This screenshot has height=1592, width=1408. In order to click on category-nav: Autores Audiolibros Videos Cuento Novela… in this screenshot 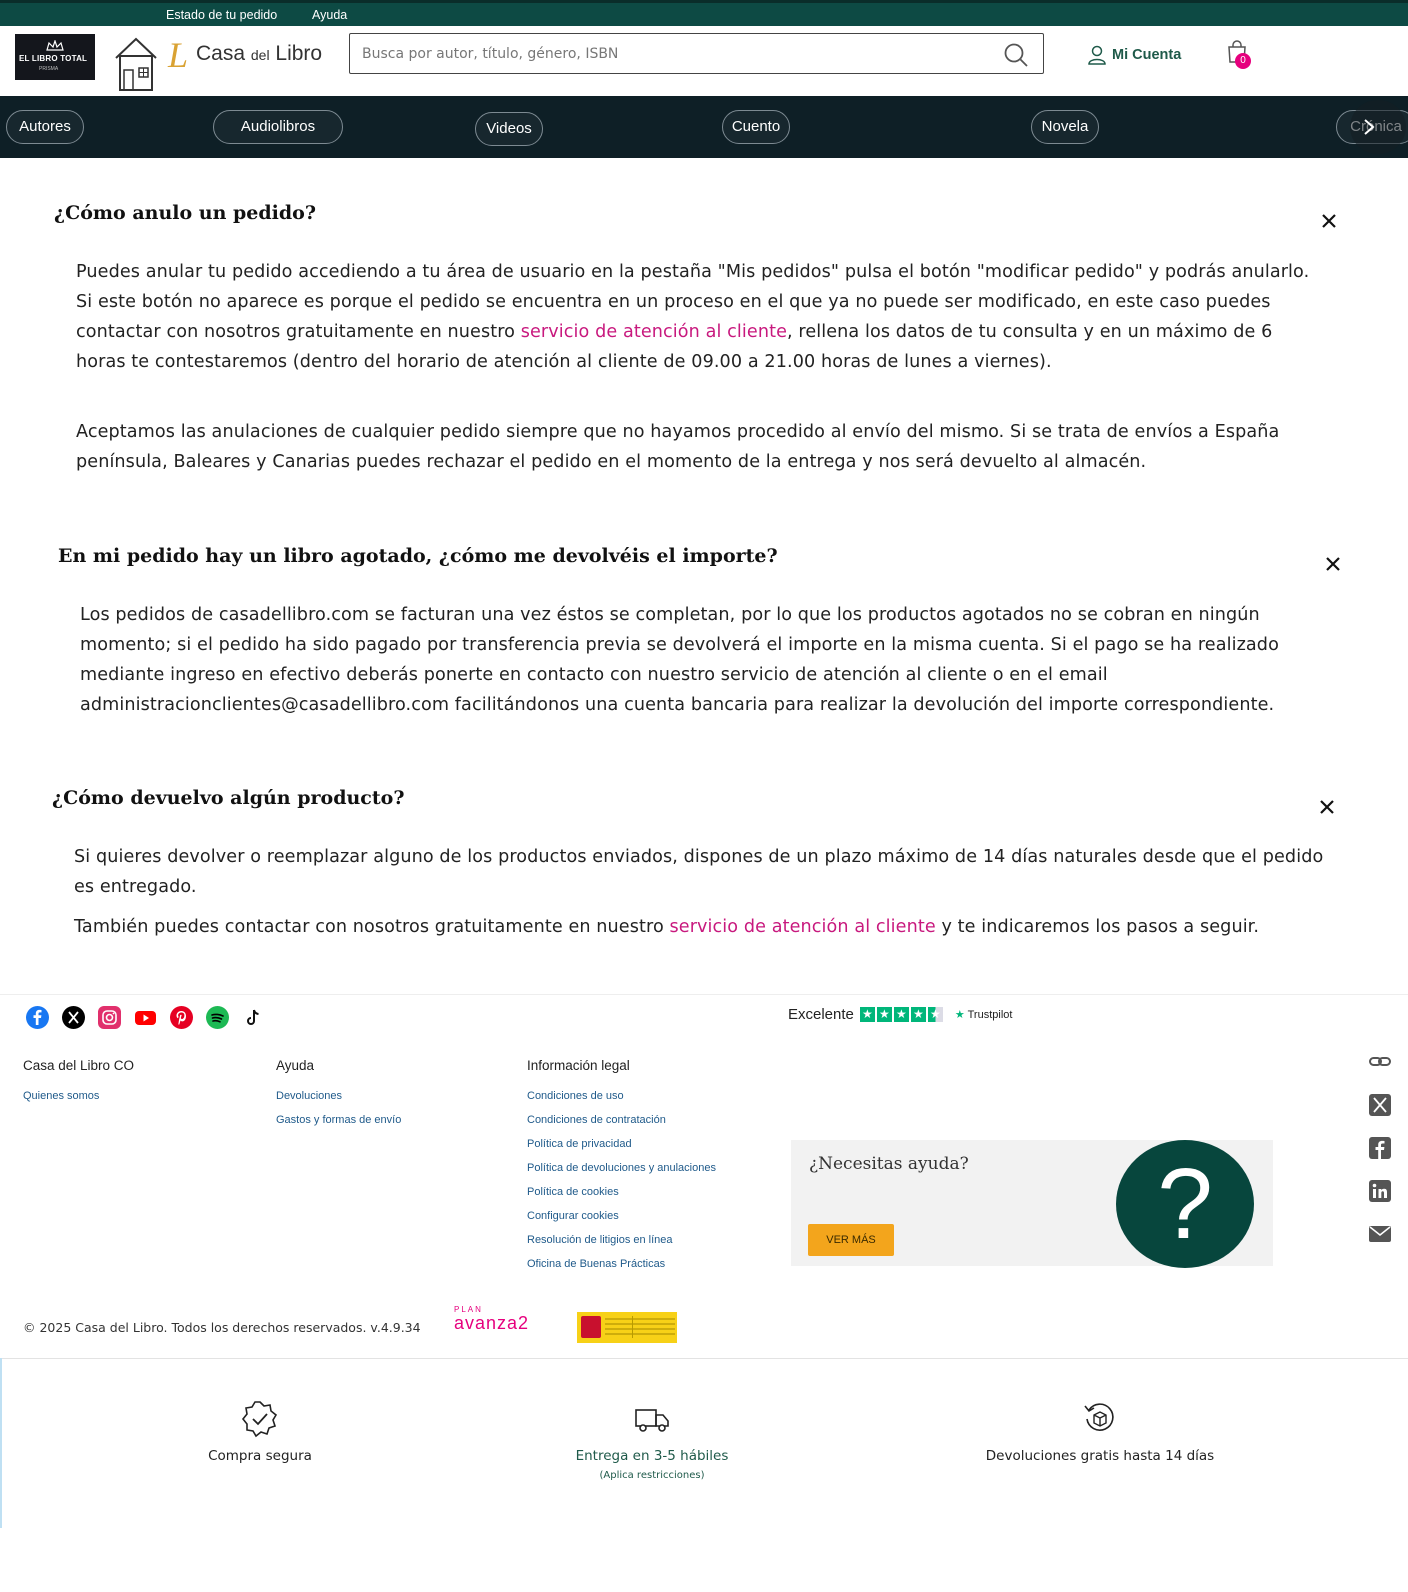, I will do `click(704, 127)`.